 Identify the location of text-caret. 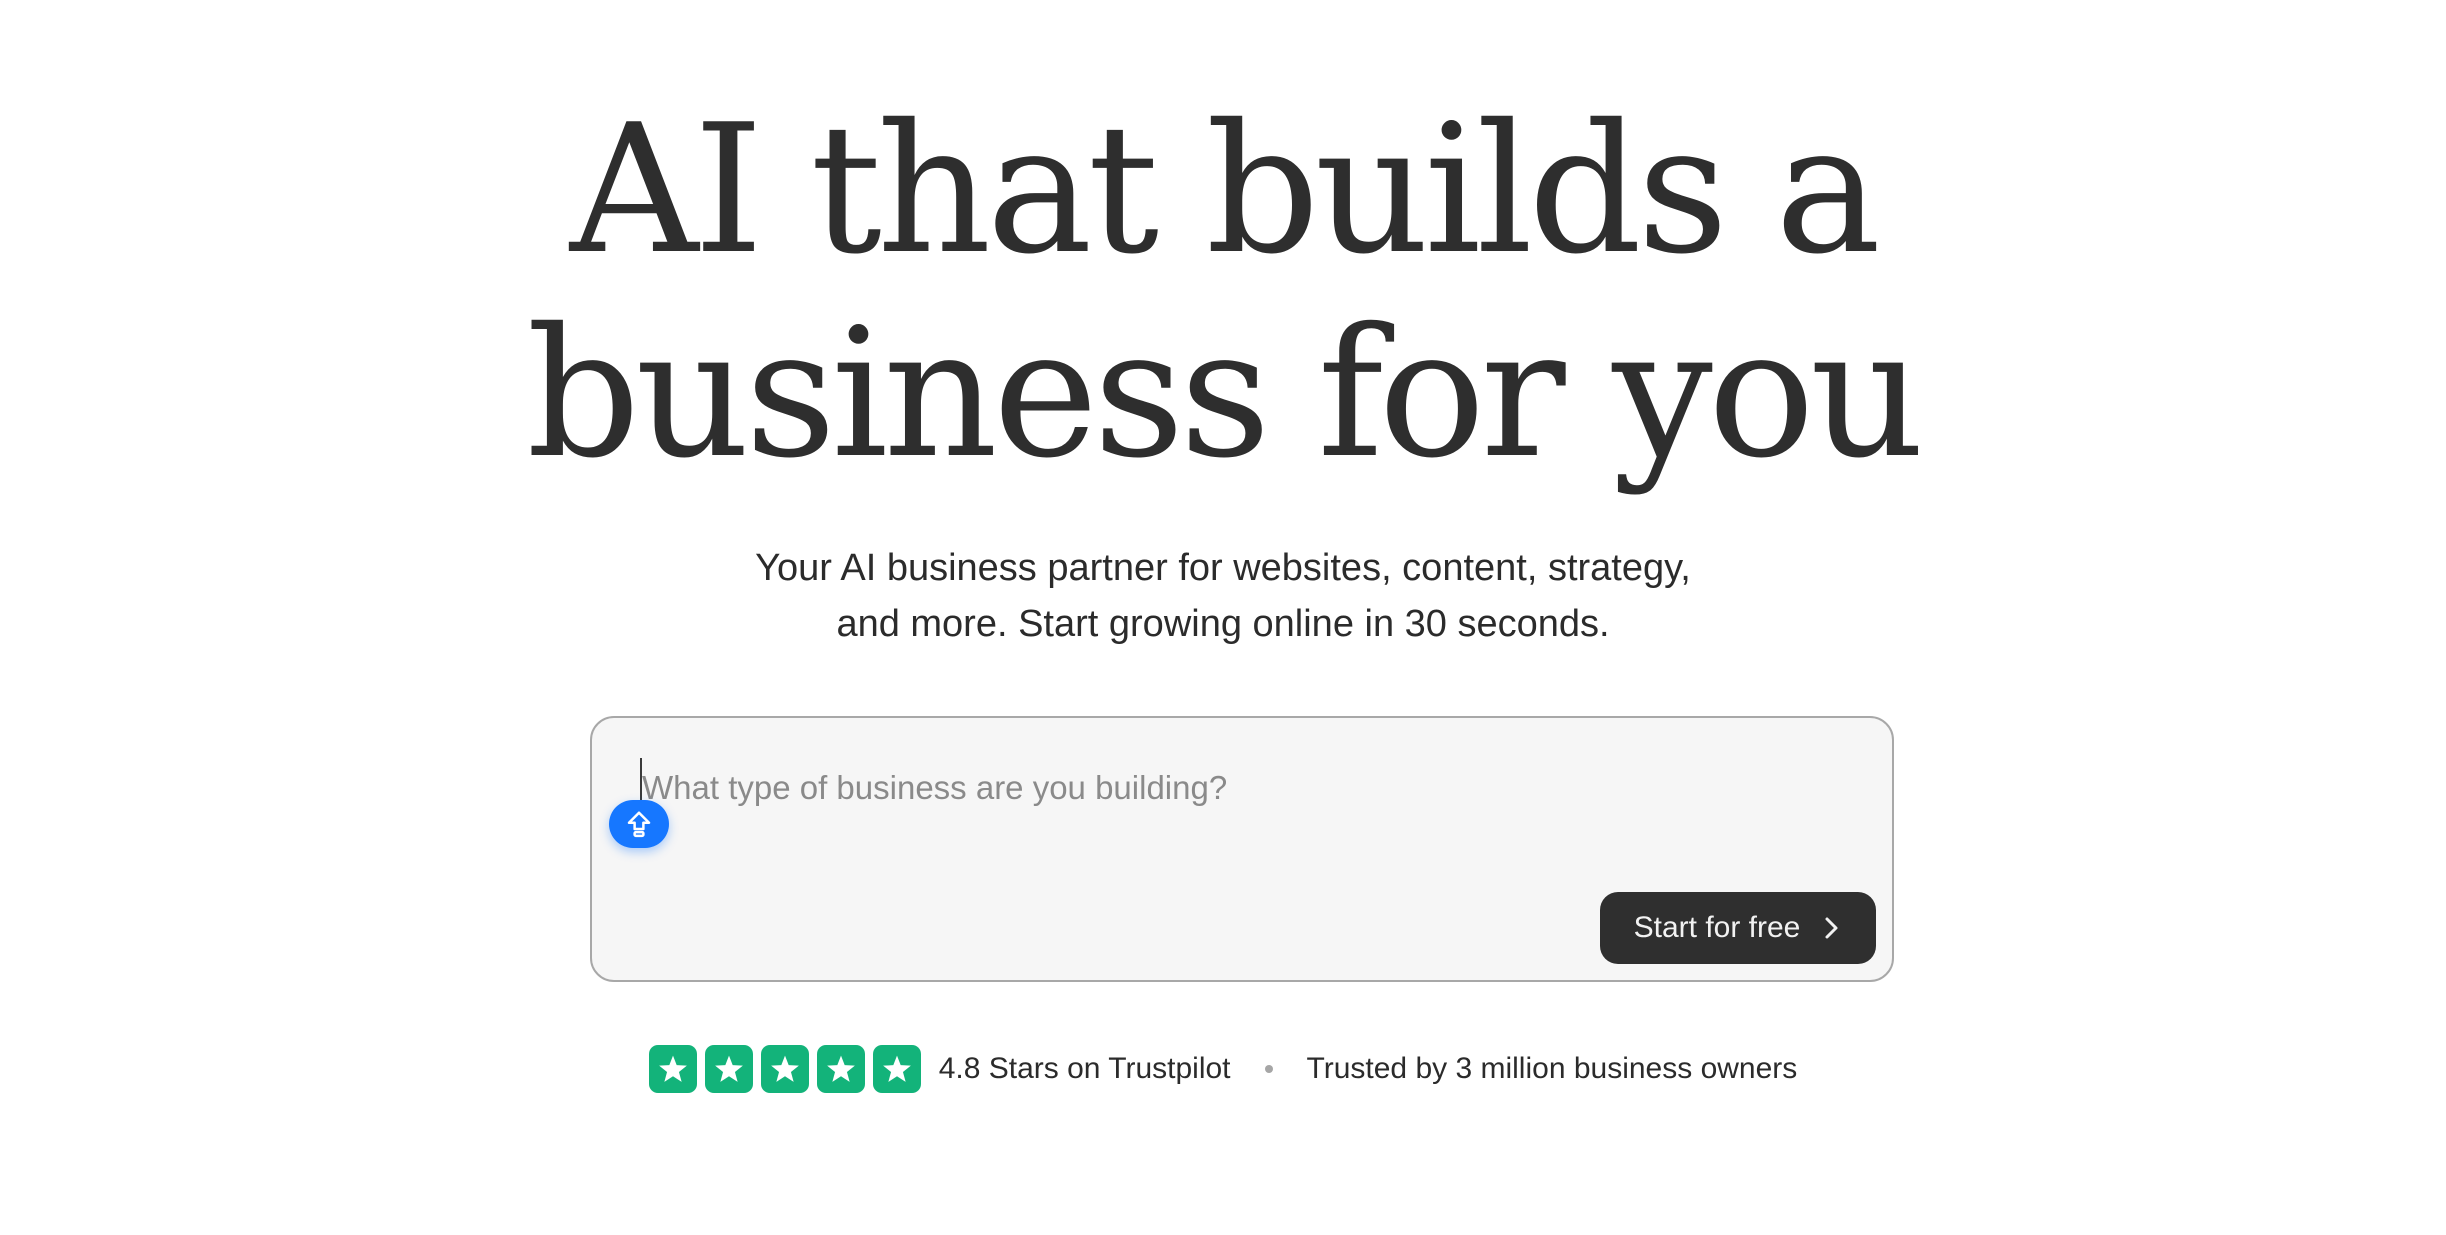
(641, 780).